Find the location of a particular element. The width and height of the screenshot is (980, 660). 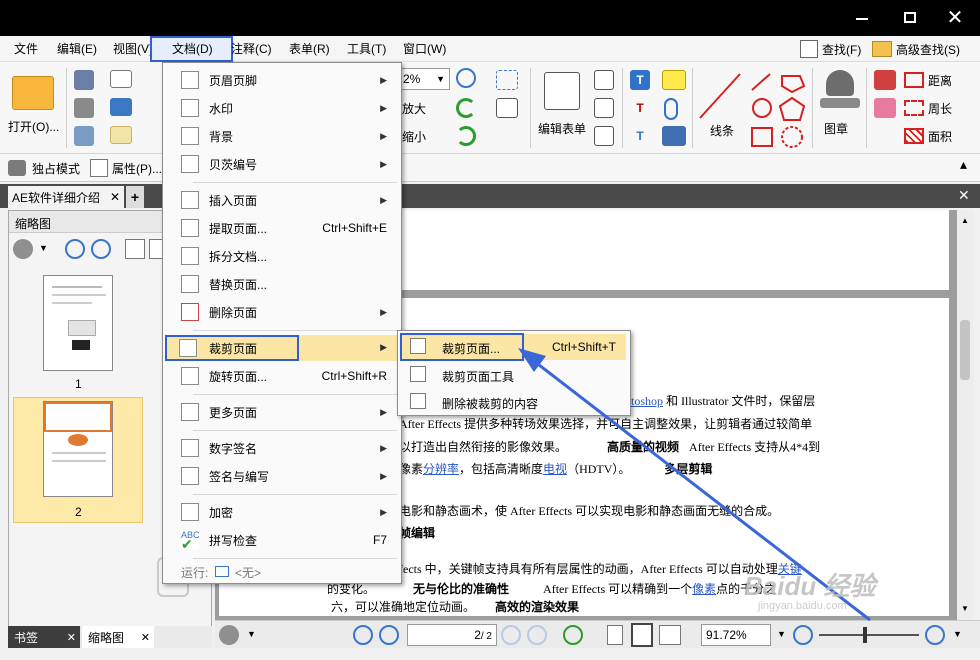

rotate-left-icon is located at coordinates (466, 108).